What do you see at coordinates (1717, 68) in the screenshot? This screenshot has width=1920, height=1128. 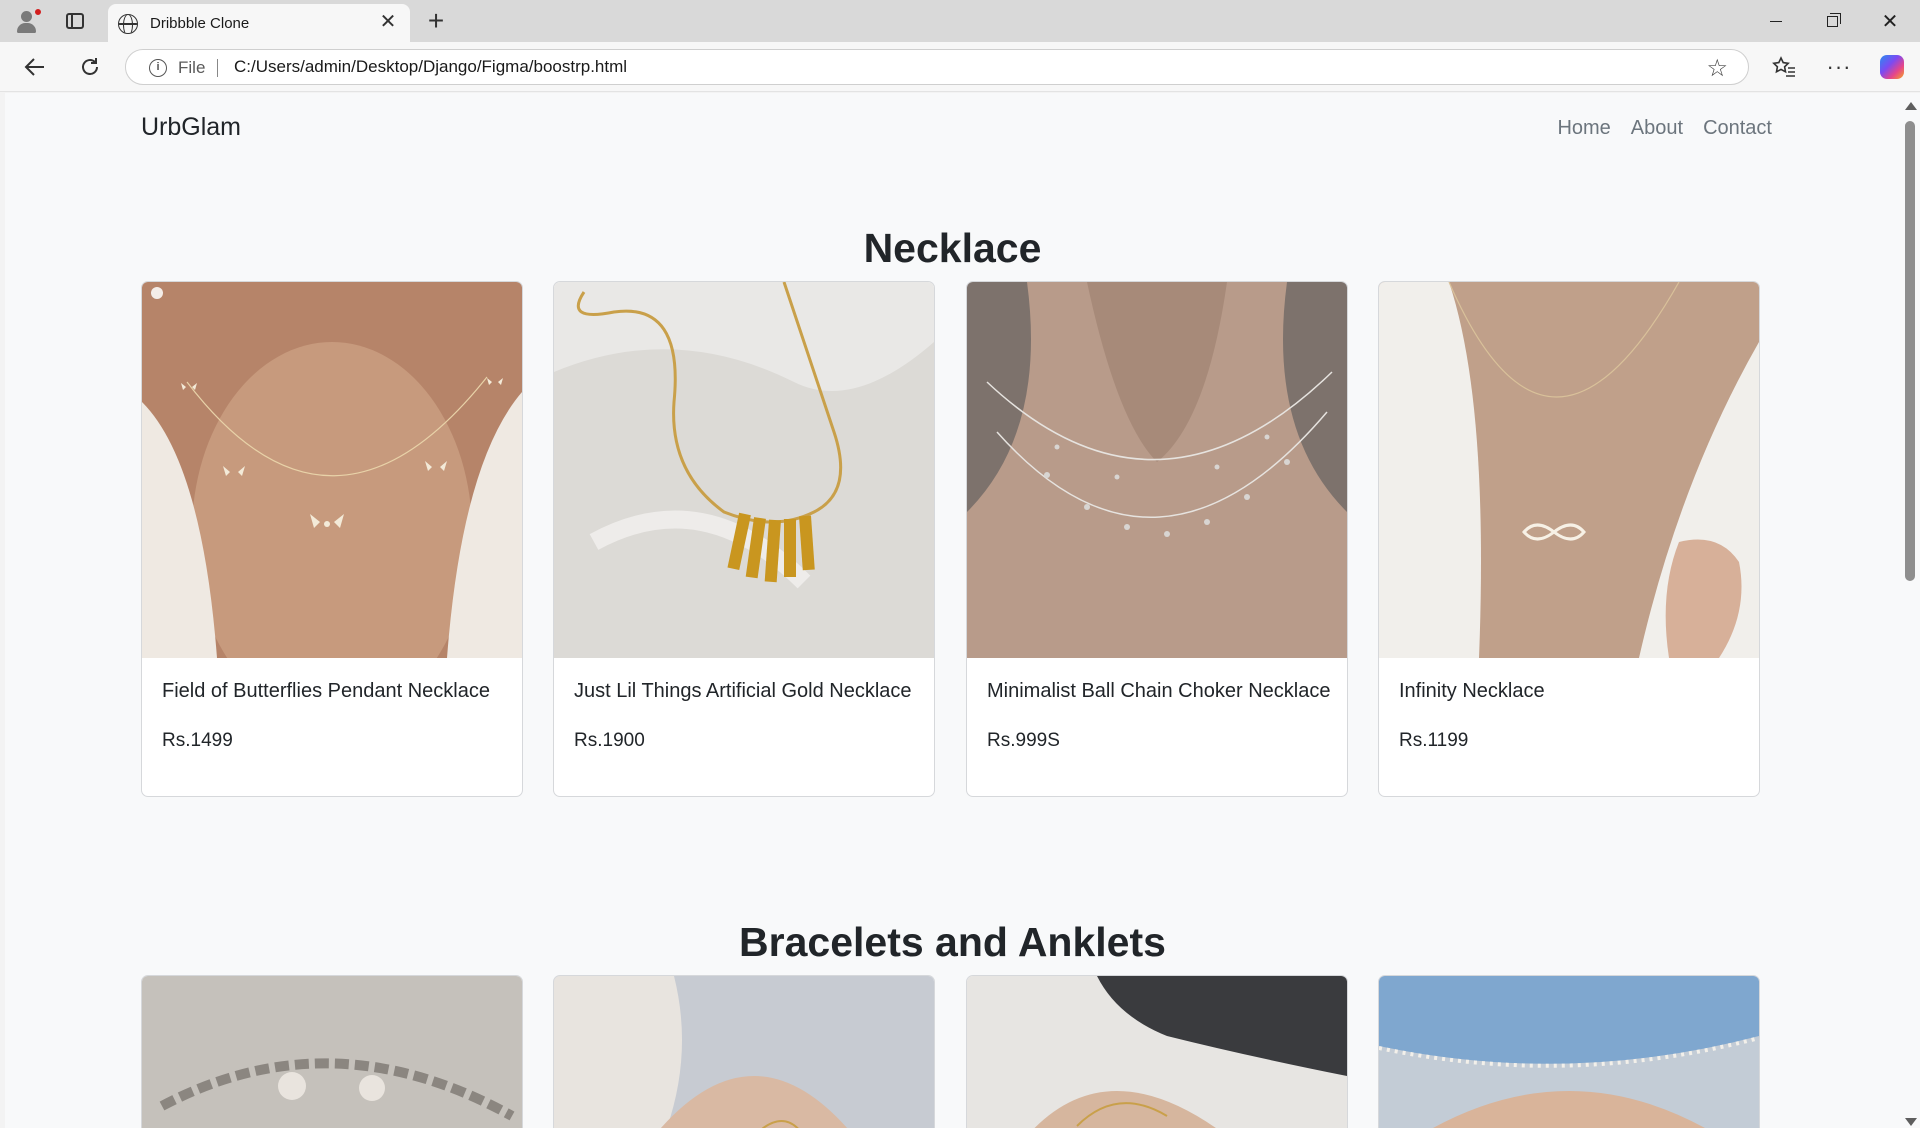 I see `favorite-star-icon: ☆` at bounding box center [1717, 68].